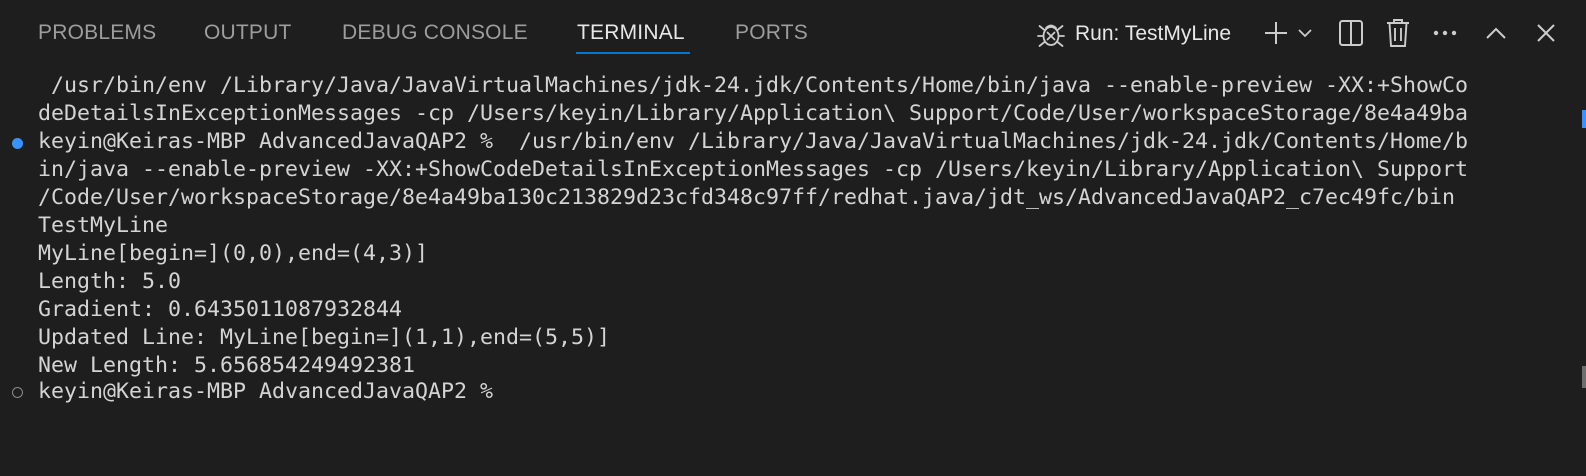 This screenshot has height=476, width=1586. I want to click on active-tab-indicator, so click(633, 53).